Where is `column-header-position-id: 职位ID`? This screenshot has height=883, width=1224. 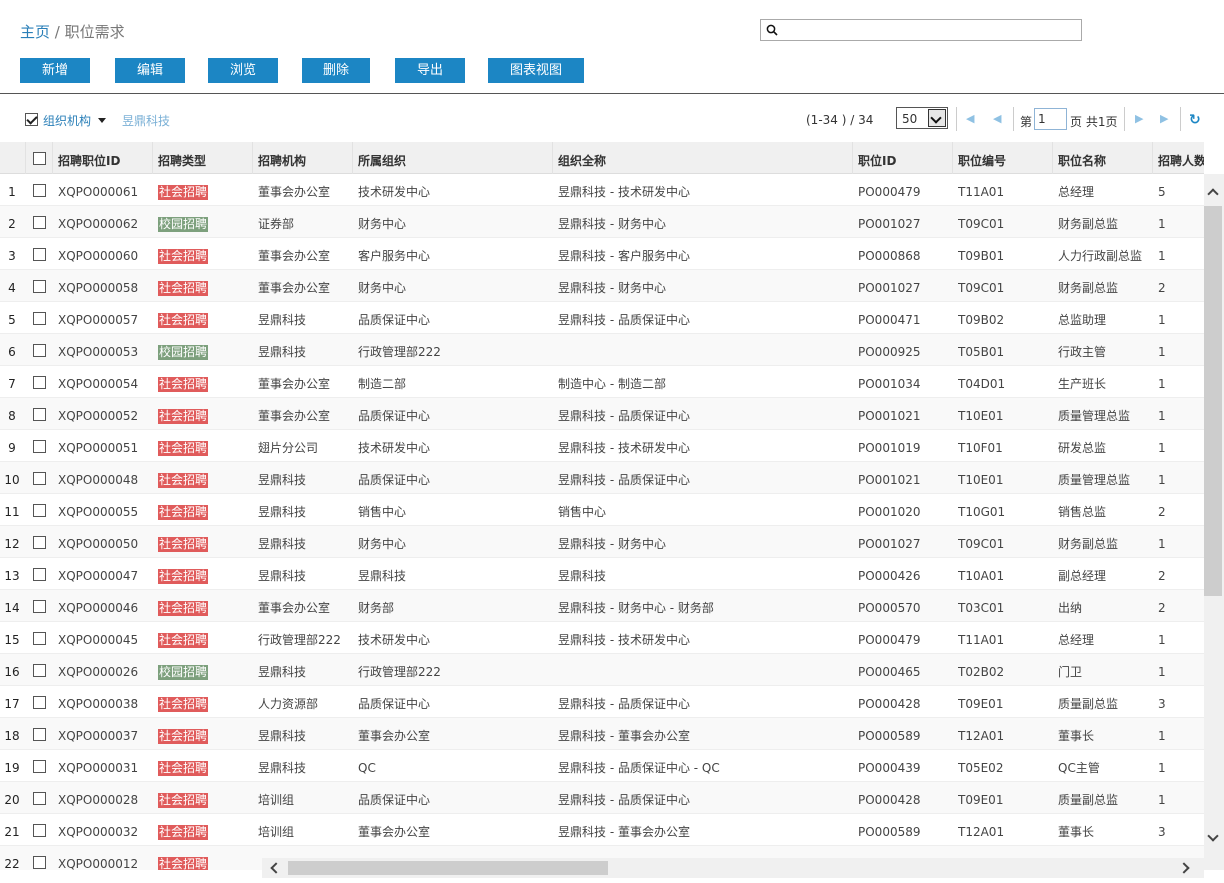 column-header-position-id: 职位ID is located at coordinates (904, 158).